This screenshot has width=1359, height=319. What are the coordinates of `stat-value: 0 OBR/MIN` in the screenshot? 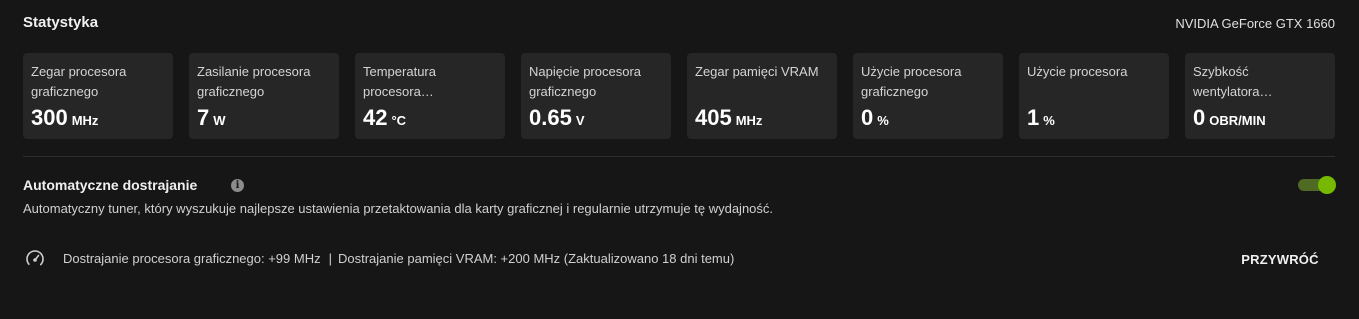 It's located at (1260, 118).